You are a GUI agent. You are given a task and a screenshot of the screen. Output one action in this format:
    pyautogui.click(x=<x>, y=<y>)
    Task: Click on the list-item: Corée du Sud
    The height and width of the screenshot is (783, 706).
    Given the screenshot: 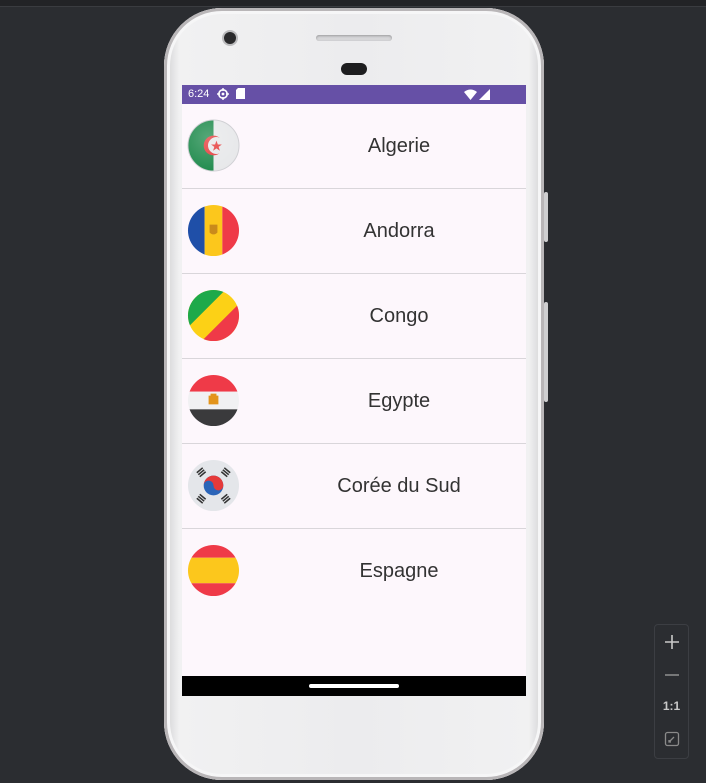 What is the action you would take?
    pyautogui.click(x=354, y=486)
    